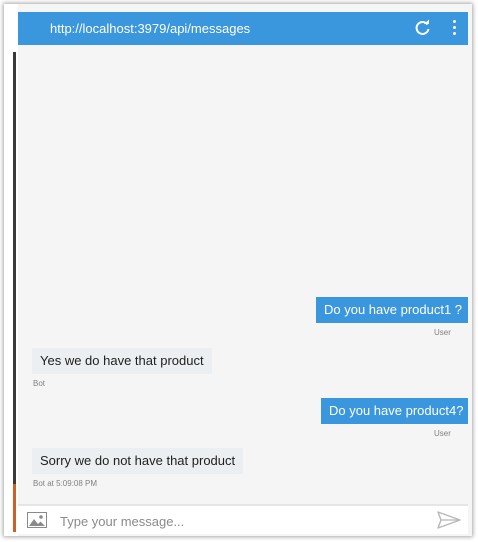 The height and width of the screenshot is (542, 478). I want to click on message-input, so click(245, 521).